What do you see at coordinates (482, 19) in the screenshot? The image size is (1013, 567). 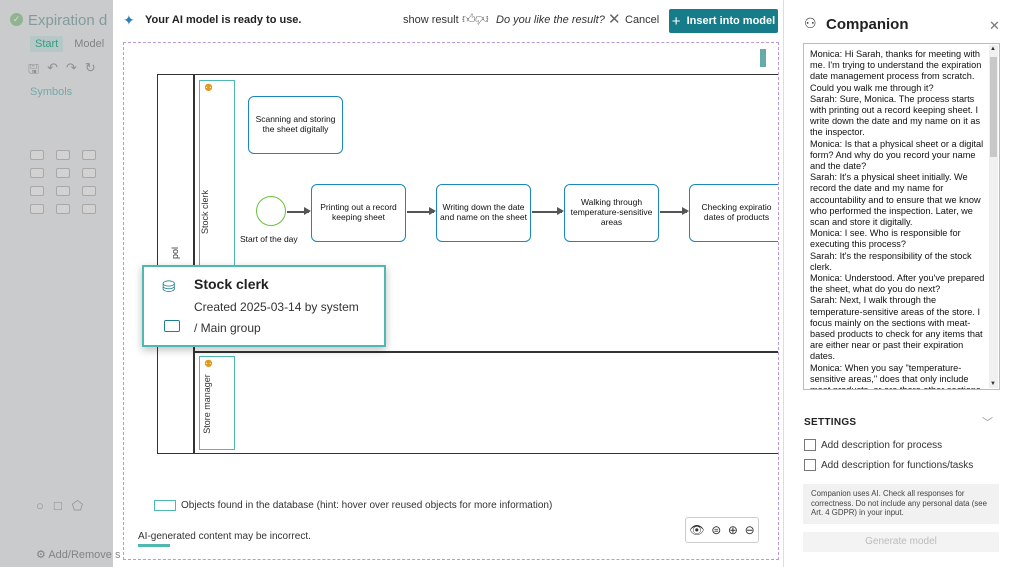 I see `thumbs-down-icon: 👍︎` at bounding box center [482, 19].